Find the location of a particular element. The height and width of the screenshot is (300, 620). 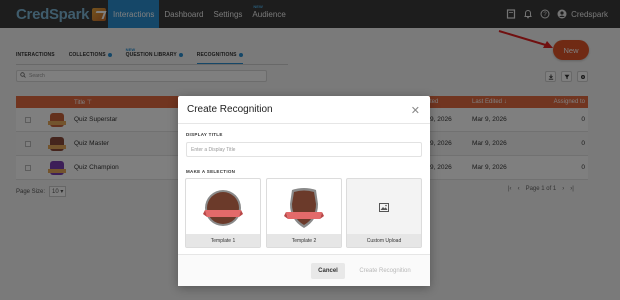

template-1-label: Template 1 is located at coordinates (223, 240).